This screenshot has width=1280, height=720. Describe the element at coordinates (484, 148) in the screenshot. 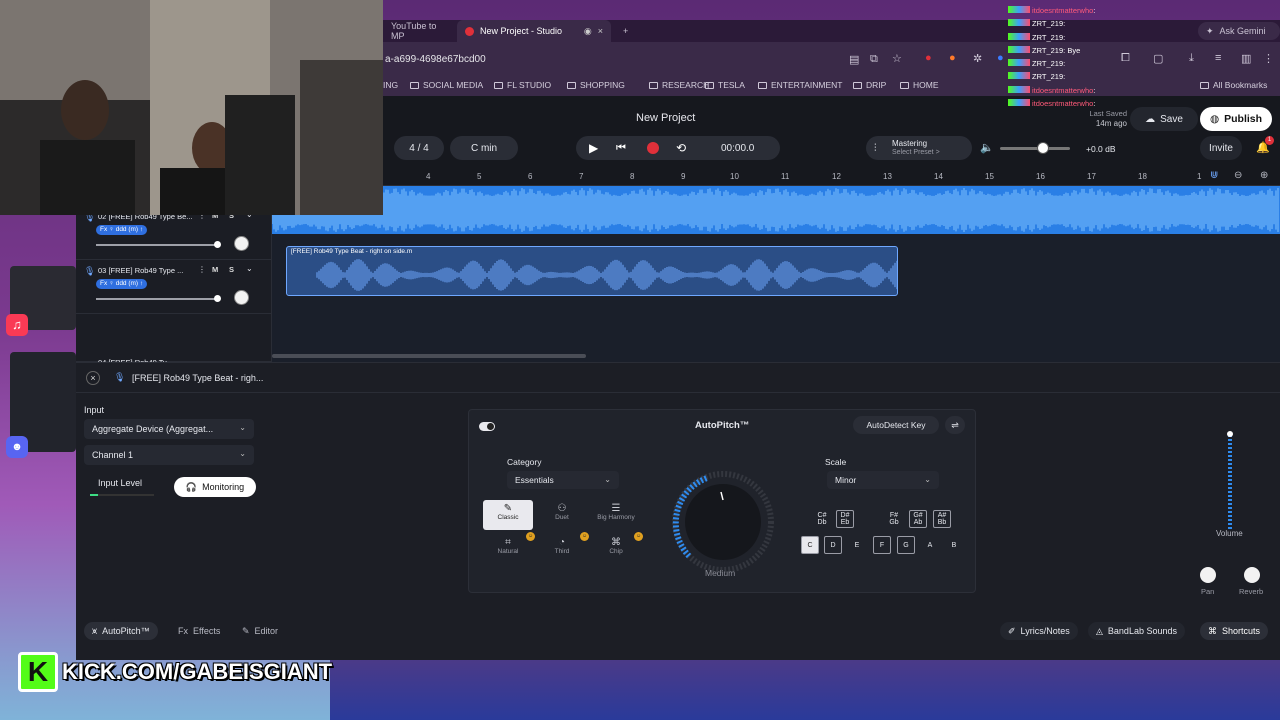

I see `key-selector: C min` at that location.